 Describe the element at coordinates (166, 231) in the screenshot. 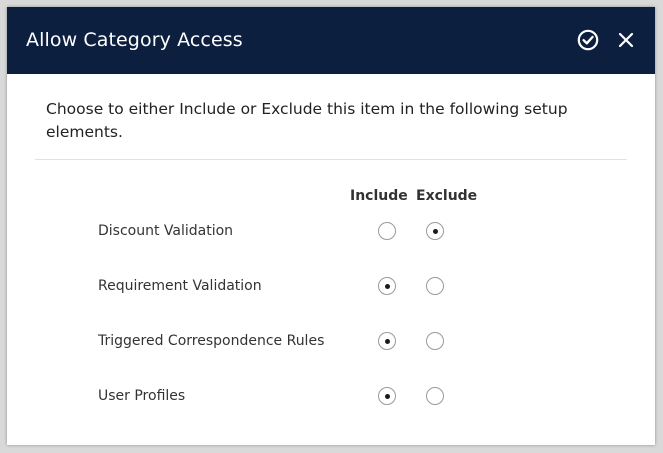

I see `row-label-discount-validation: Discount Validation` at that location.